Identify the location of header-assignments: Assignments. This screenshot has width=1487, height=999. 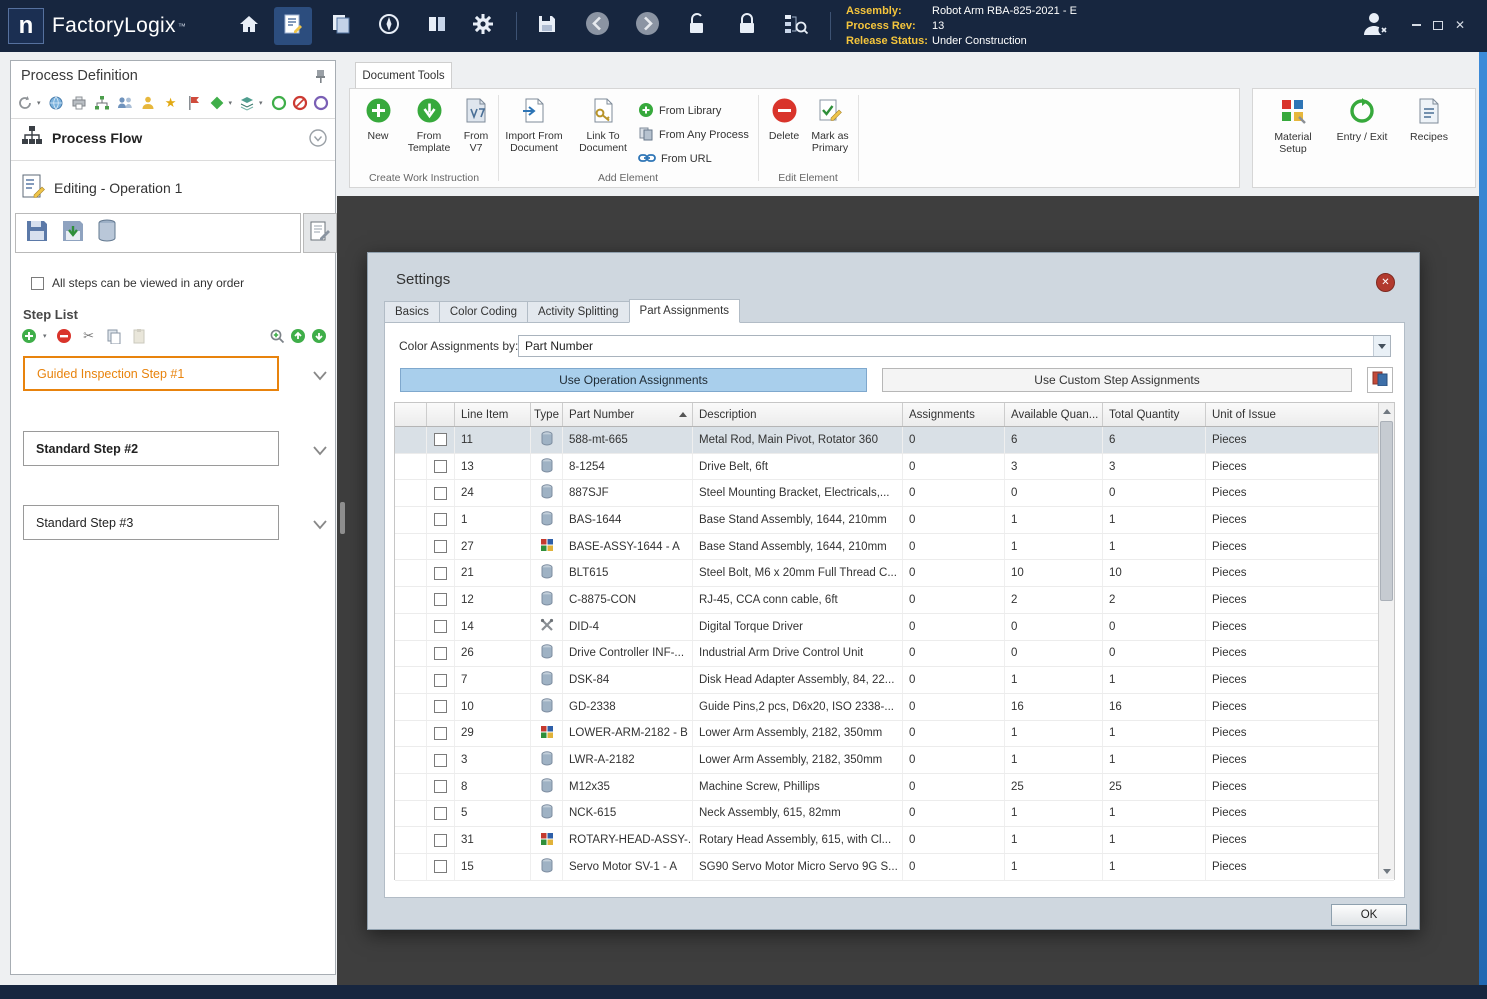
(954, 414).